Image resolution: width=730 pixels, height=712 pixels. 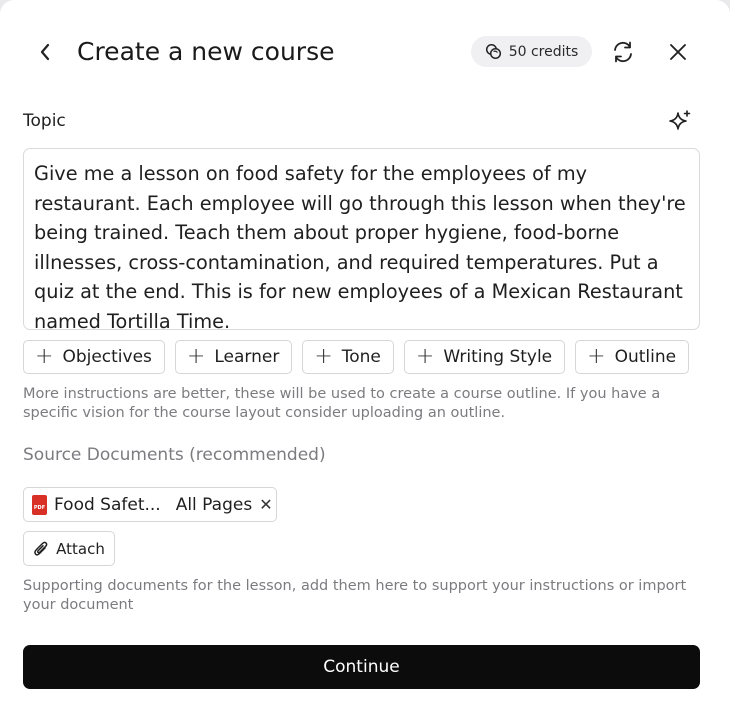 I want to click on back-button, so click(x=45, y=52).